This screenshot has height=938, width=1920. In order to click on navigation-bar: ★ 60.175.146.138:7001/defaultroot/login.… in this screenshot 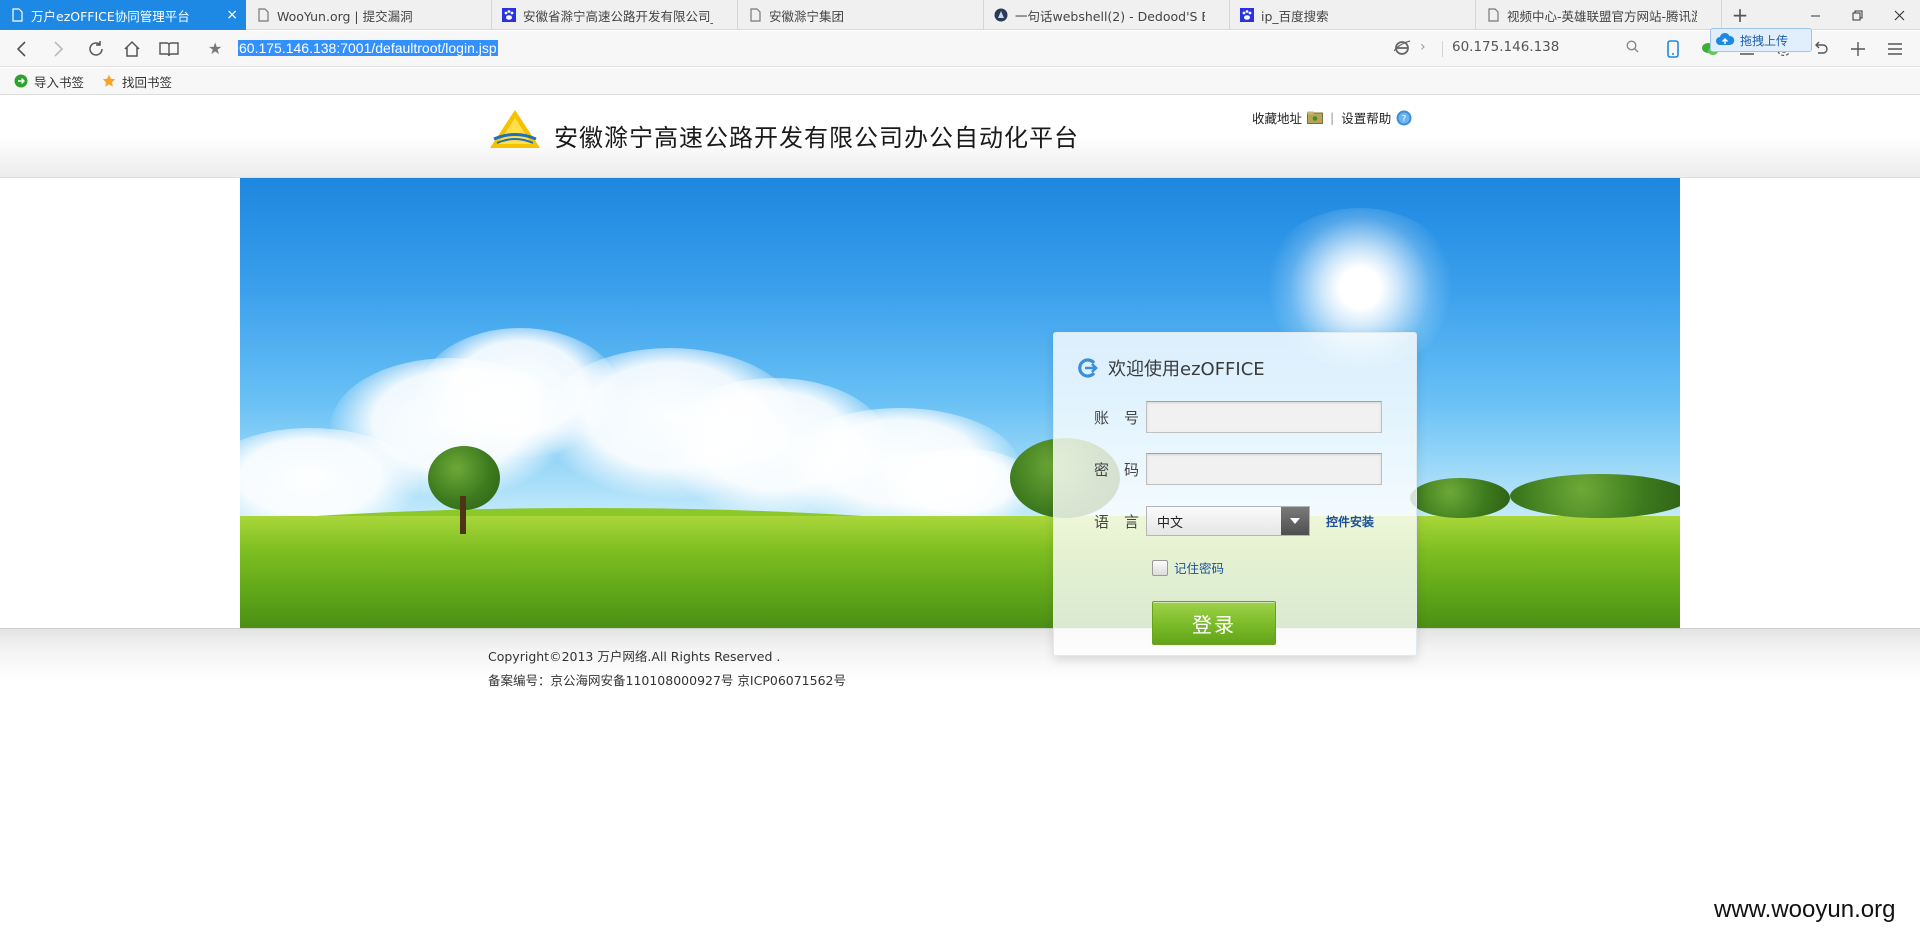, I will do `click(960, 49)`.